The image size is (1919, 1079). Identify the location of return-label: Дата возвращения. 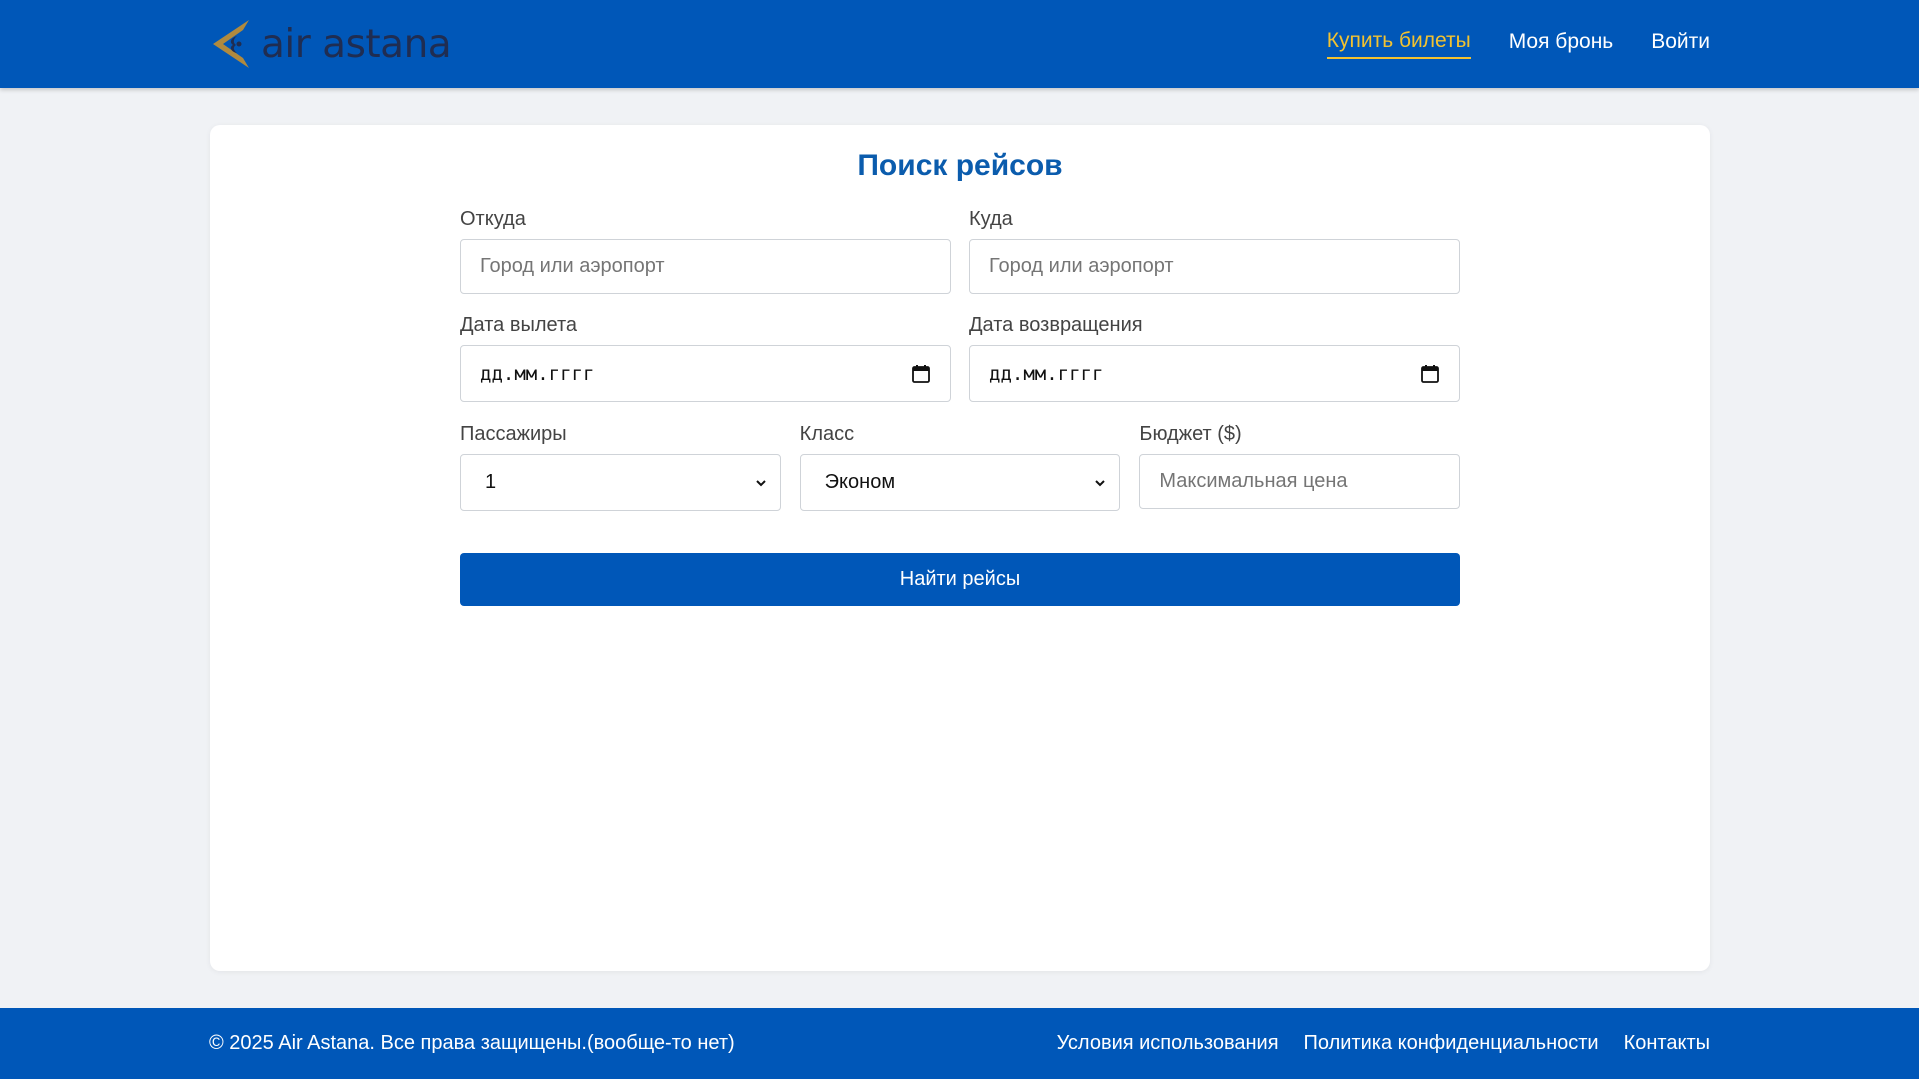
(1056, 325).